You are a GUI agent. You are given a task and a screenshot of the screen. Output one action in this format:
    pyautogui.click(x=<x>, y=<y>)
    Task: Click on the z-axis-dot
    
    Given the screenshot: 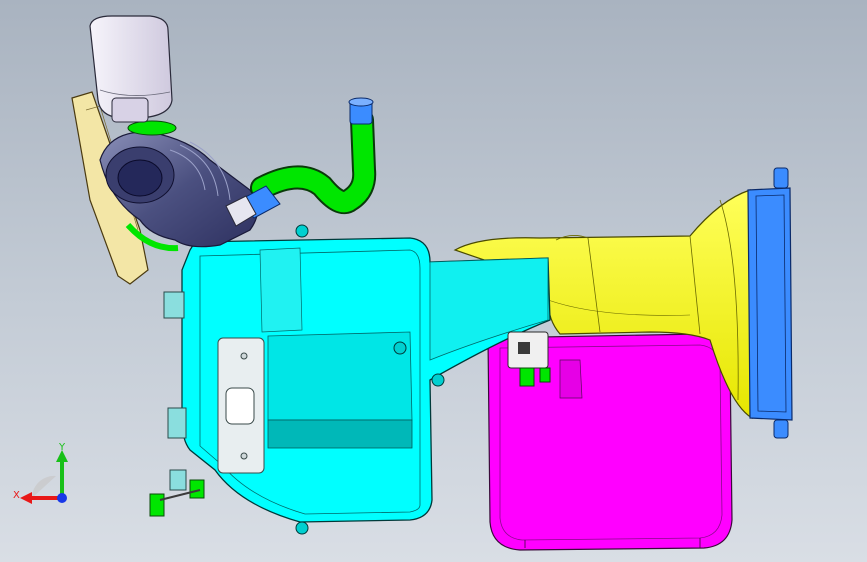 What is the action you would take?
    pyautogui.click(x=62, y=498)
    